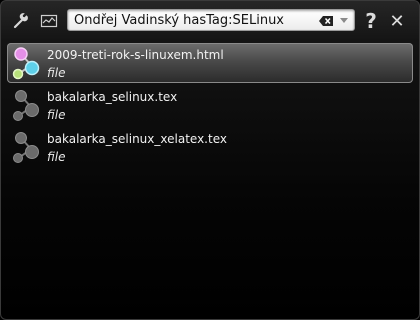 Image resolution: width=420 pixels, height=320 pixels. What do you see at coordinates (194, 20) in the screenshot?
I see `search-input` at bounding box center [194, 20].